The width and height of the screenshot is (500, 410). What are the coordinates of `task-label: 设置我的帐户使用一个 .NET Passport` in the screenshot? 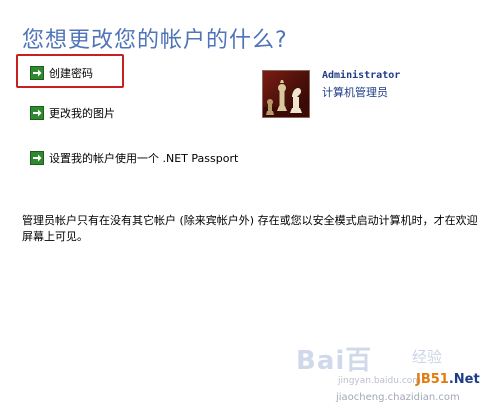 It's located at (143, 158).